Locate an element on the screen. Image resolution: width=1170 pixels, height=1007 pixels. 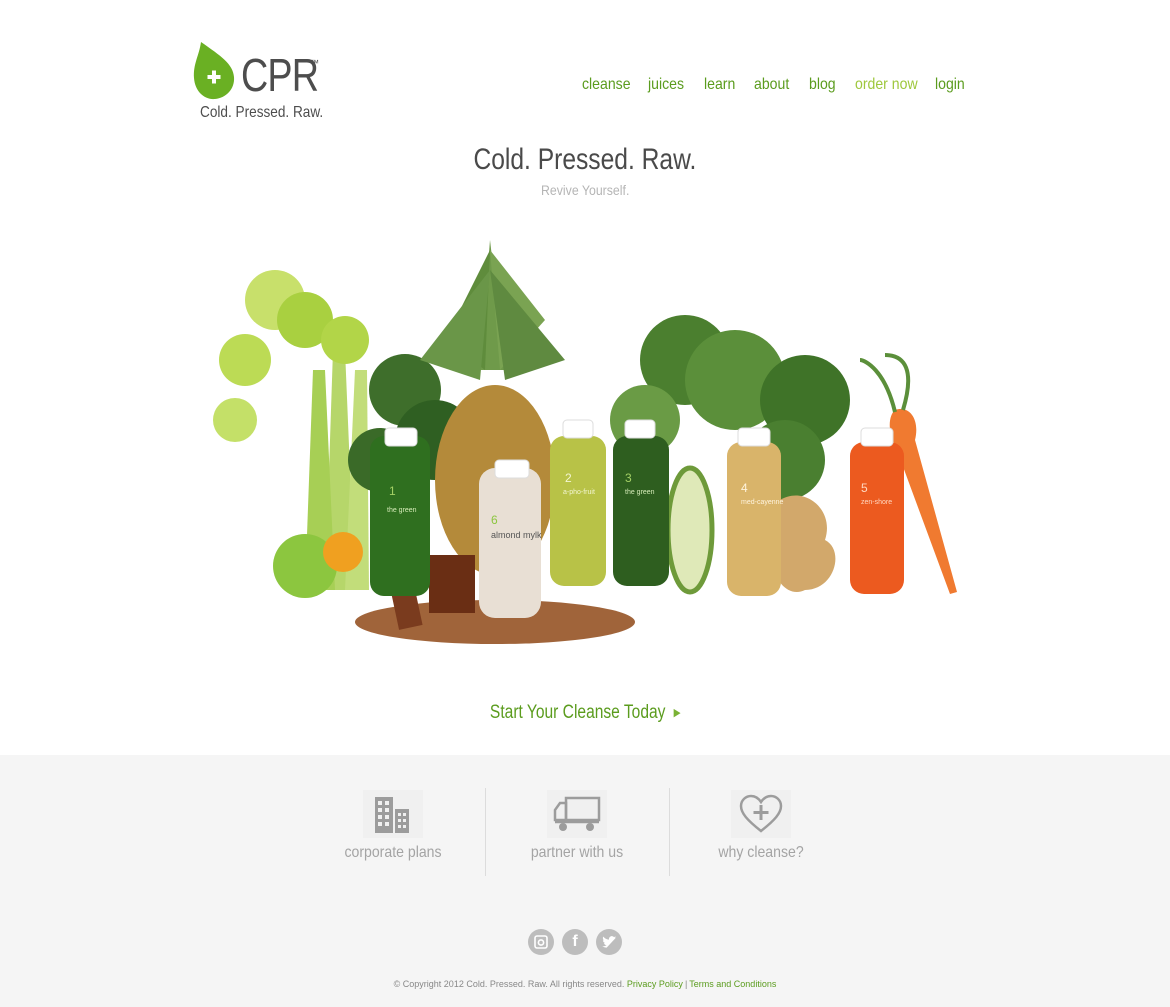
twitter-icon is located at coordinates (609, 942).